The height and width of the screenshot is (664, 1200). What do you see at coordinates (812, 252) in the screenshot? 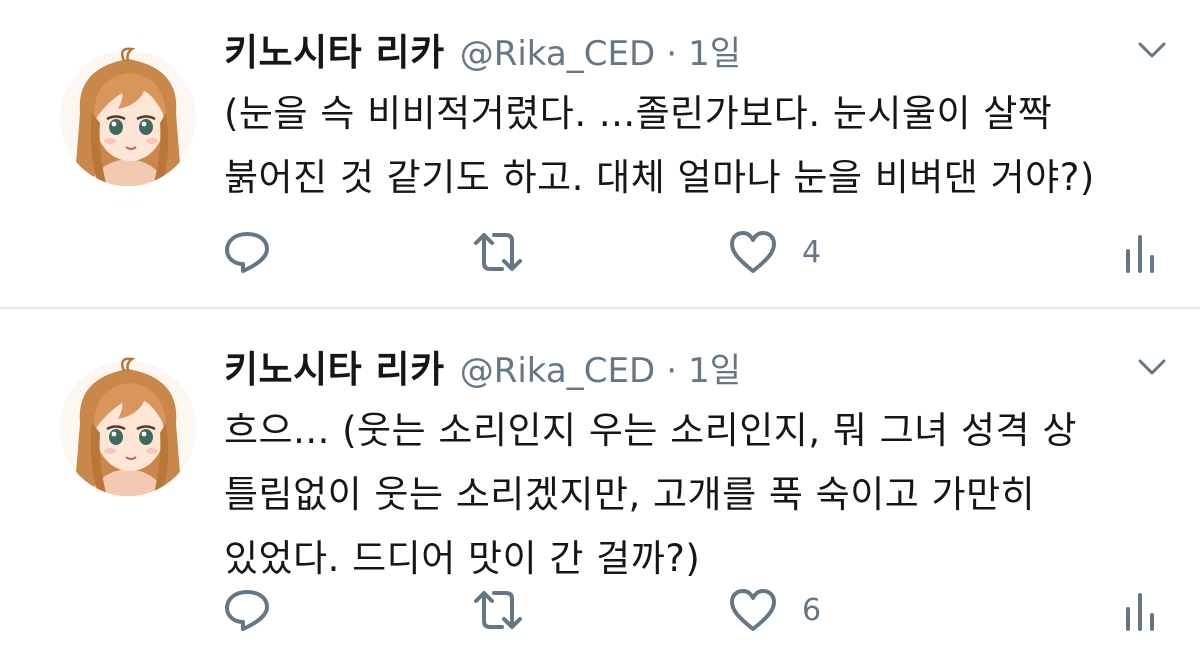
I see `like-count: 4` at bounding box center [812, 252].